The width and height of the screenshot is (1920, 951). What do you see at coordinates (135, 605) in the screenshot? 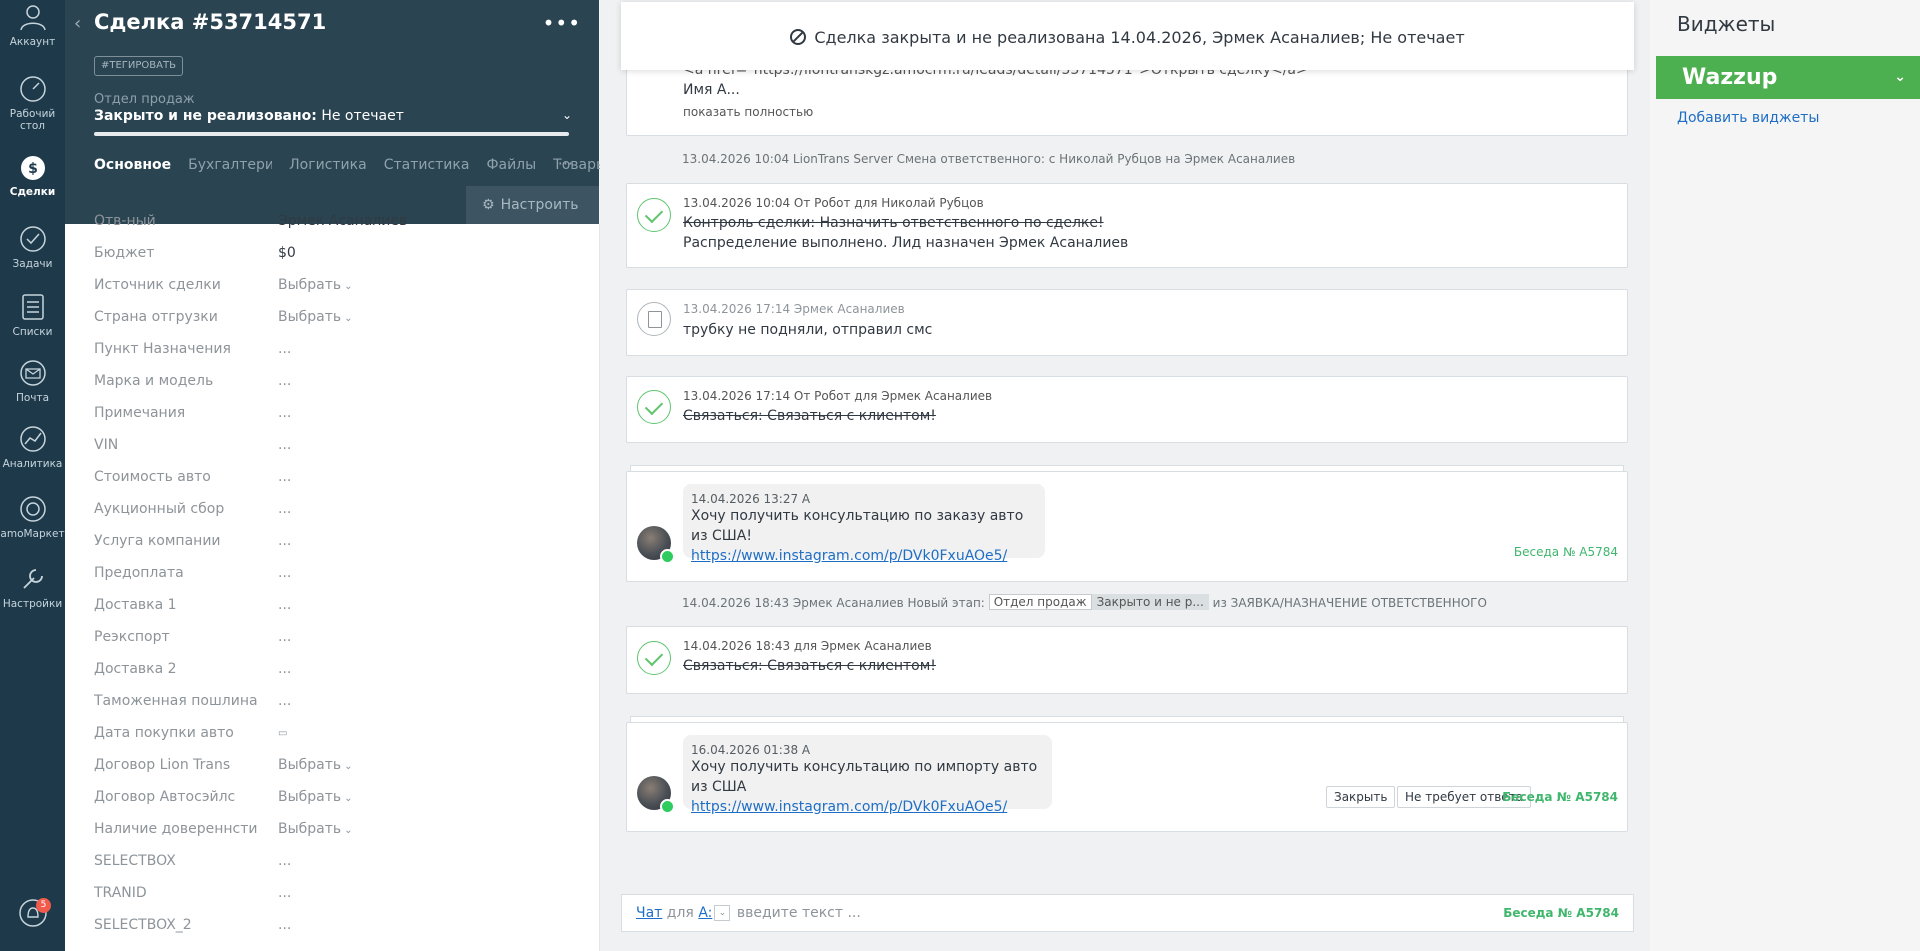
I see `field-label: Доставка 1` at bounding box center [135, 605].